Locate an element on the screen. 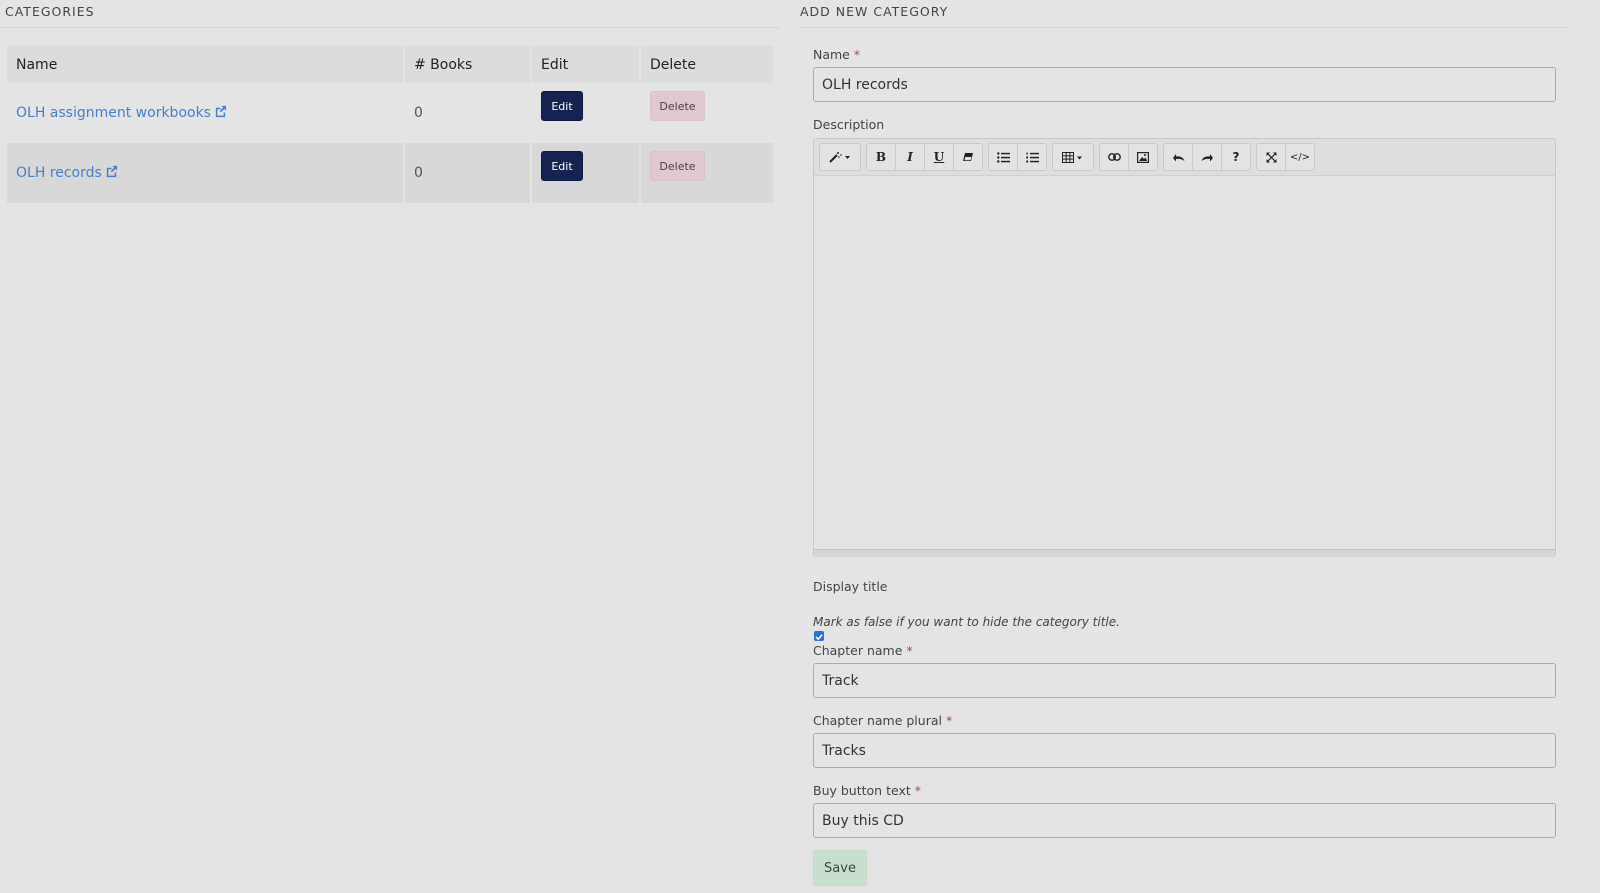 Image resolution: width=1600 pixels, height=893 pixels. table-row: OLH records 0 Edit Delete is located at coordinates (390, 173).